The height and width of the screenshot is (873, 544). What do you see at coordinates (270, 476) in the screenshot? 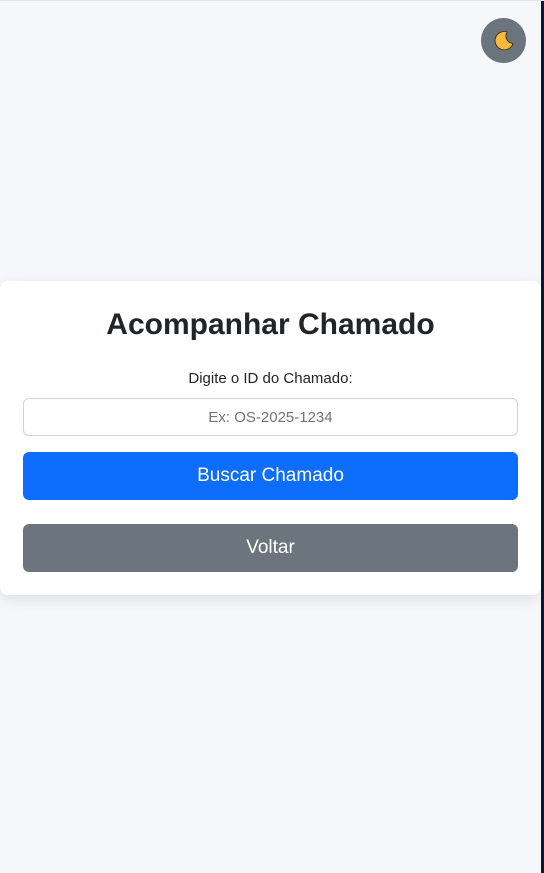
I see `search-ticket-button: Buscar Chamado` at bounding box center [270, 476].